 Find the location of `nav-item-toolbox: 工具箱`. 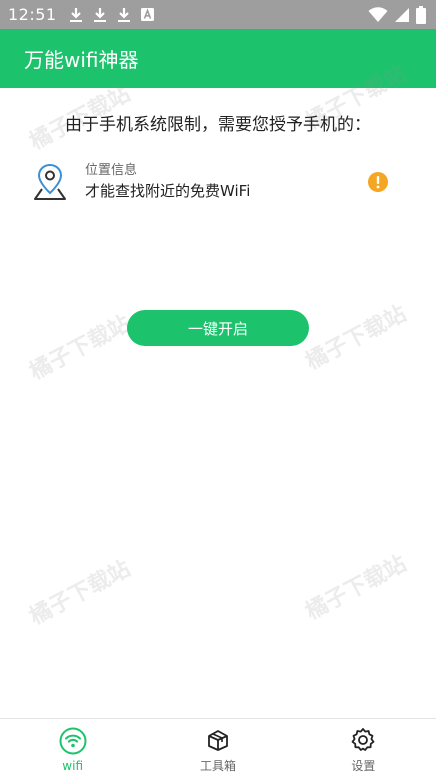

nav-item-toolbox: 工具箱 is located at coordinates (217, 747).